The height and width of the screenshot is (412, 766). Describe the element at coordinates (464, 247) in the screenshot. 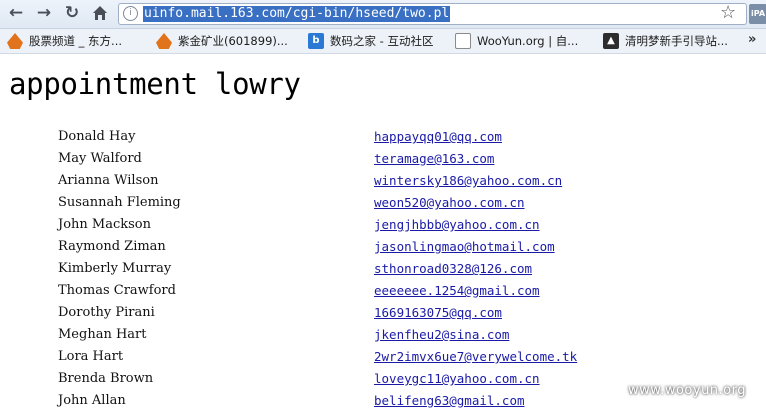

I see `contact-email-link: jasonlingmao@hotmail.com` at that location.